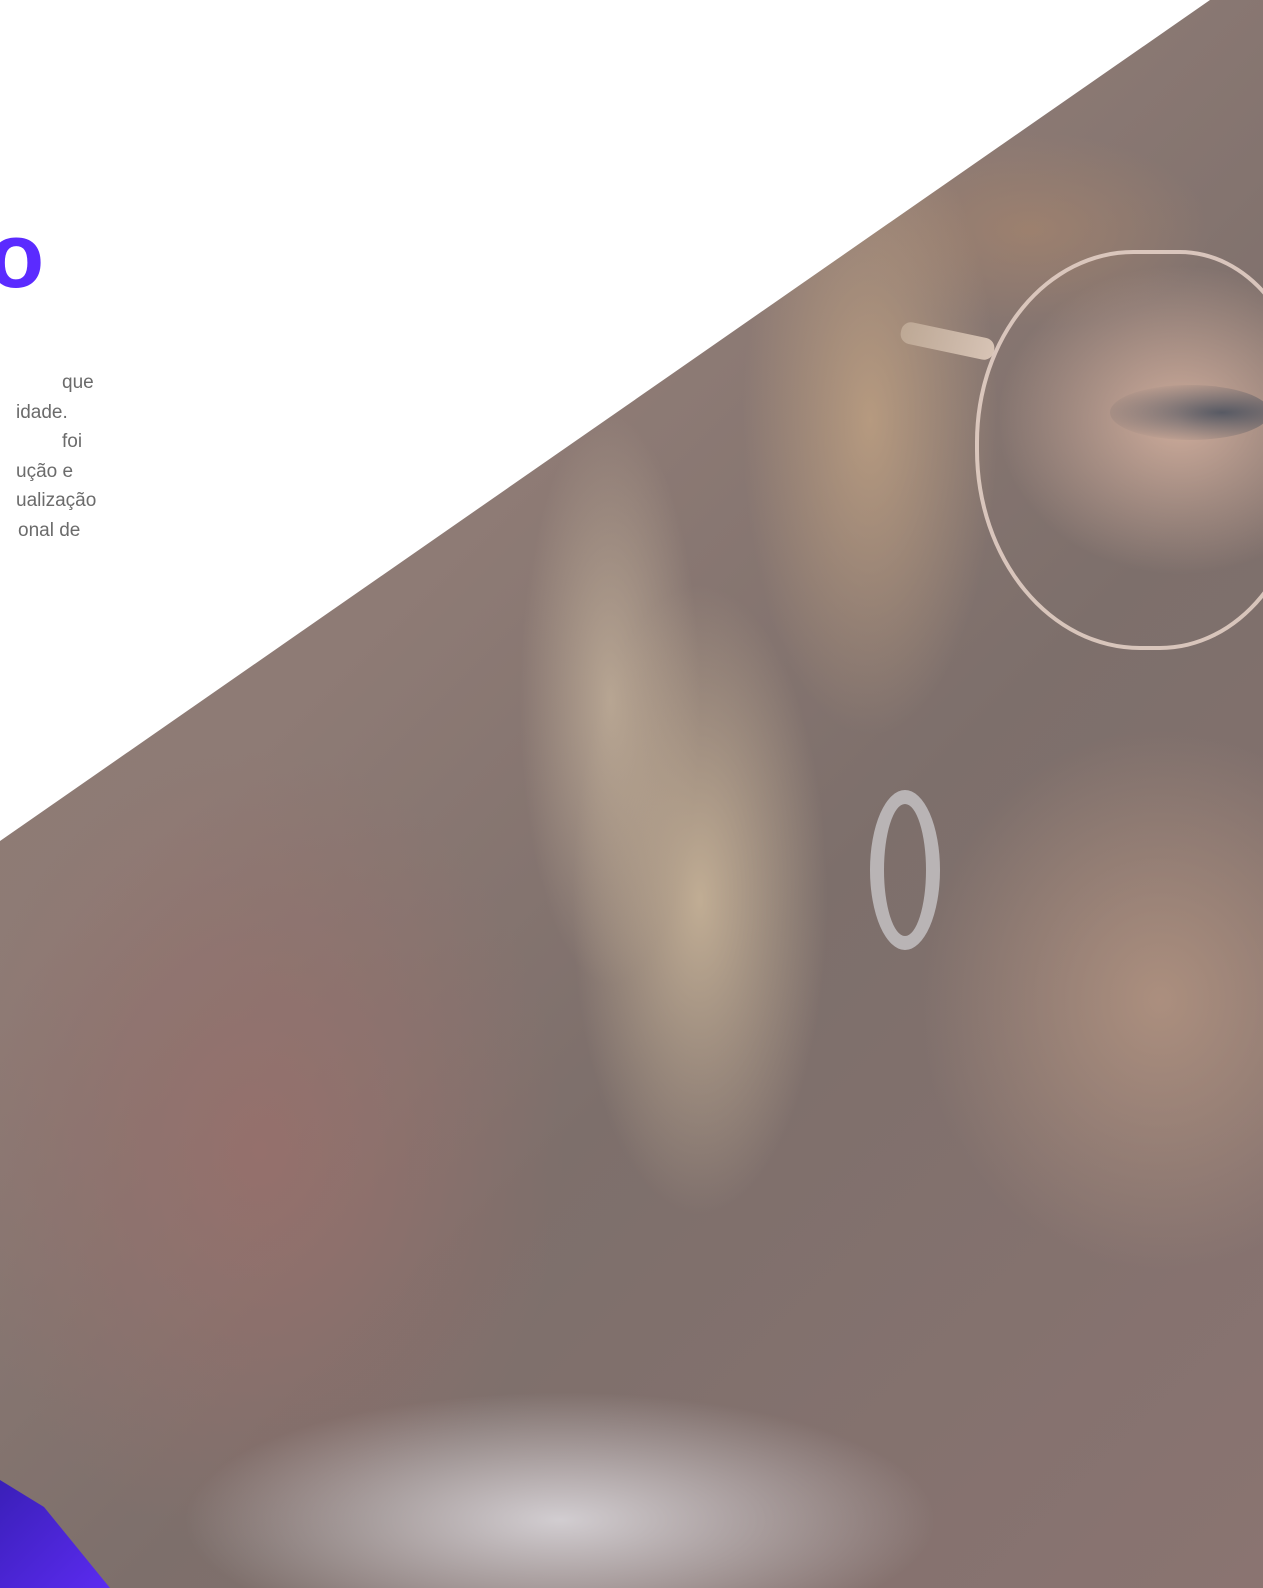 This screenshot has height=1588, width=1263. Describe the element at coordinates (78, 382) in the screenshot. I see `paragraph-line: que` at that location.